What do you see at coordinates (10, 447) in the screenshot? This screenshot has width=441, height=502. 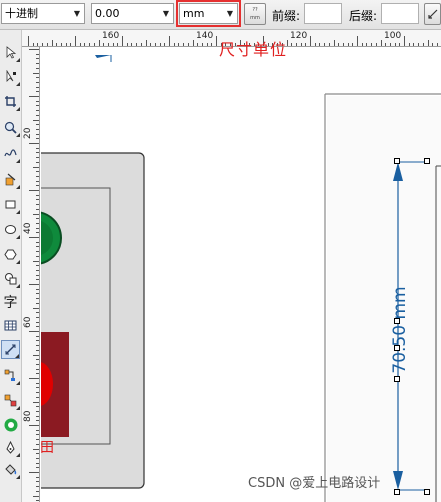 I see `outline-tool-button` at bounding box center [10, 447].